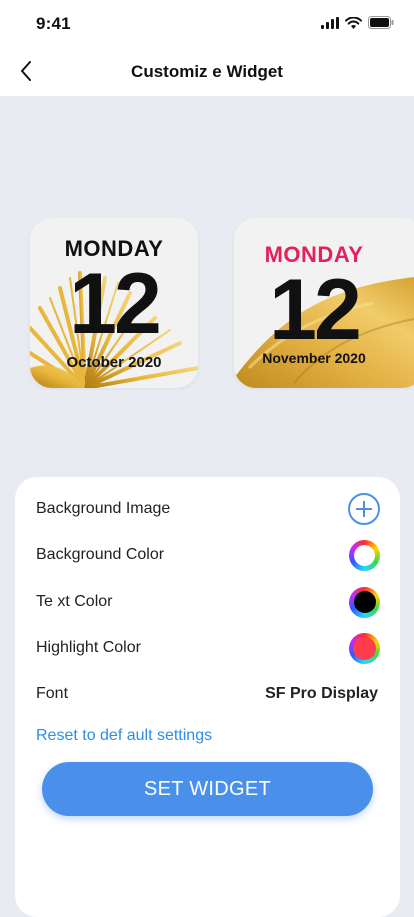 Image resolution: width=414 pixels, height=917 pixels. What do you see at coordinates (88, 647) in the screenshot?
I see `highlight-color-label: Highlight Color` at bounding box center [88, 647].